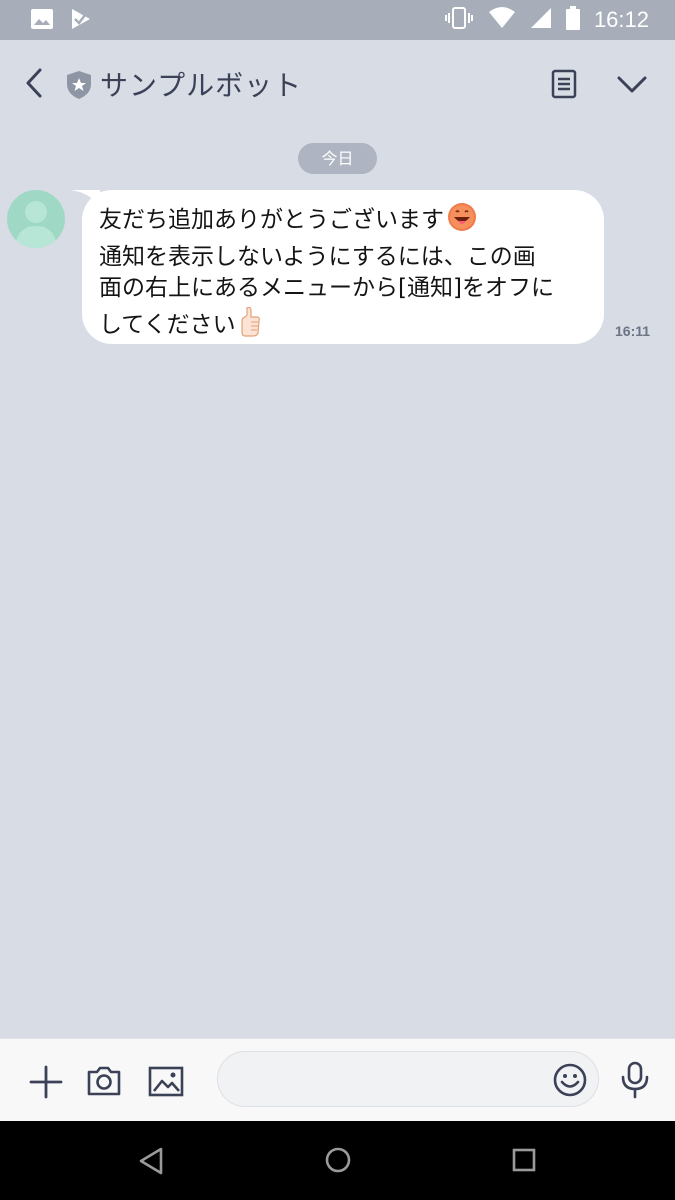 The height and width of the screenshot is (1200, 675). I want to click on chat-title: サンプルボット, so click(201, 84).